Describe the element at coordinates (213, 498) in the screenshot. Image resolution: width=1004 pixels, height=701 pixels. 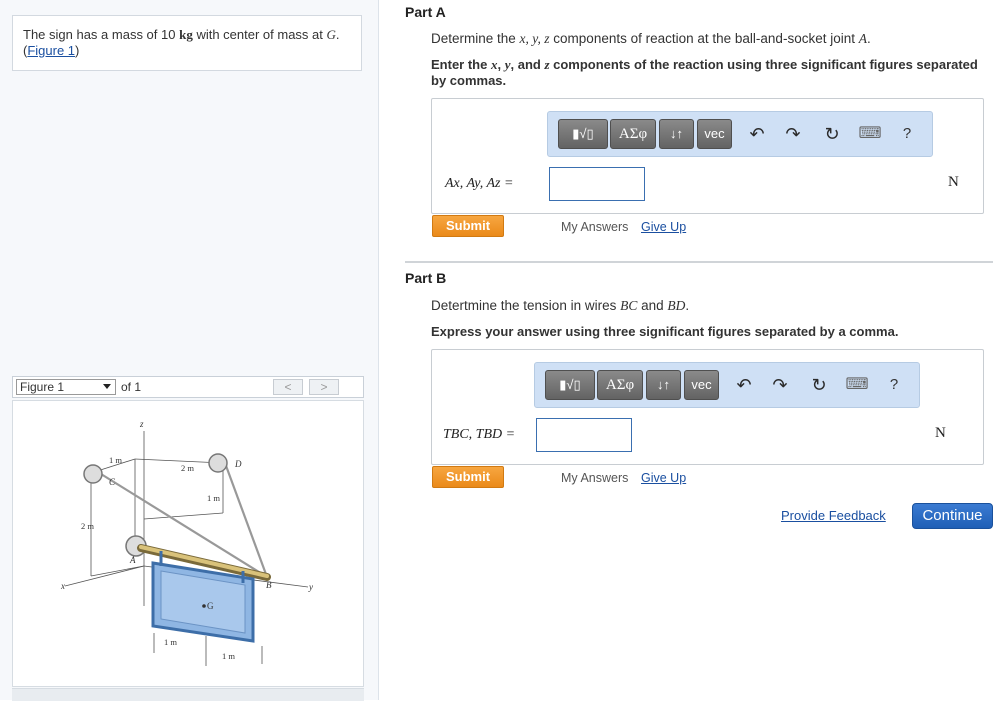
I see `dim-1m-vert: 1 m` at that location.